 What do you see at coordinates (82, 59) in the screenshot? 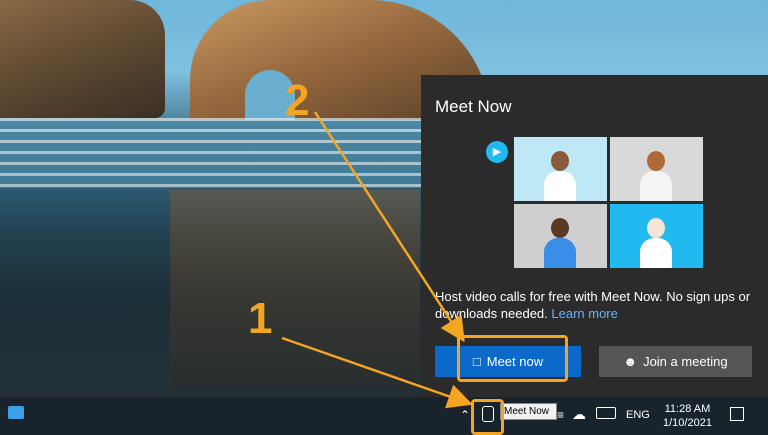
I see `wallpaper-rock-left` at bounding box center [82, 59].